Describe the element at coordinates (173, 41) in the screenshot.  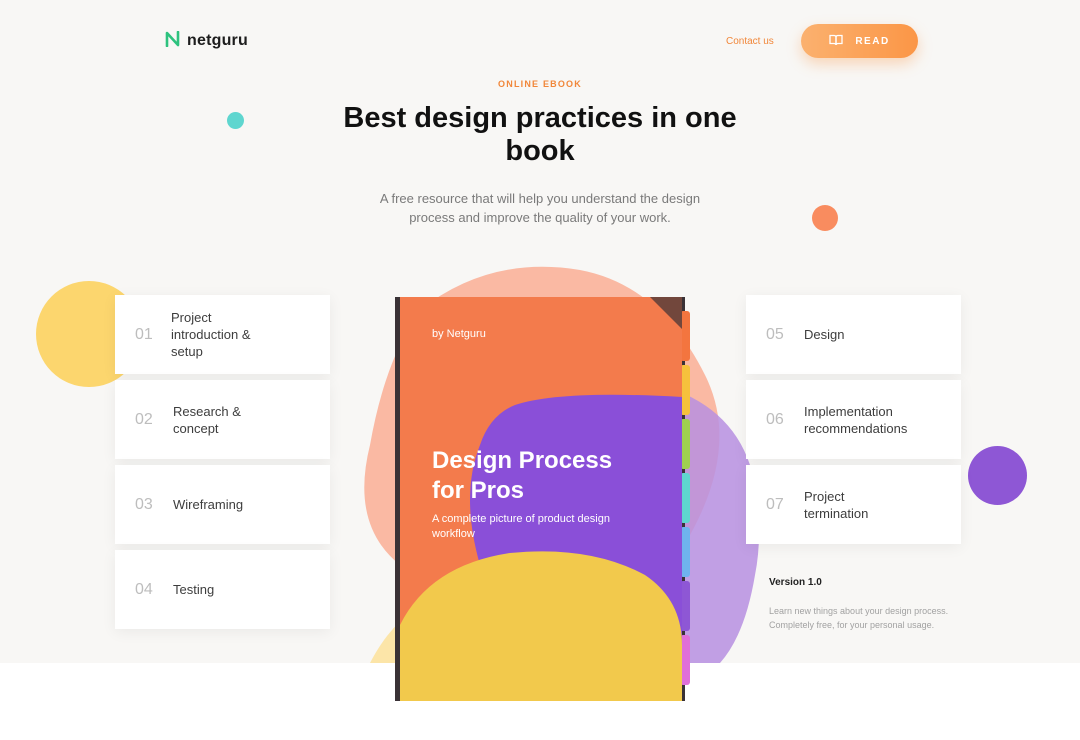
I see `netguru-n-icon` at that location.